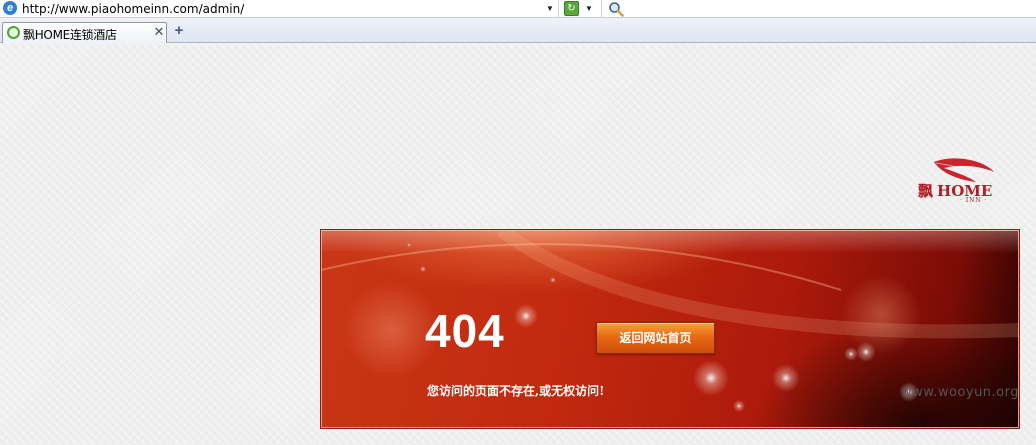 Image resolution: width=1036 pixels, height=445 pixels. What do you see at coordinates (179, 31) in the screenshot?
I see `new-tab-button: +` at bounding box center [179, 31].